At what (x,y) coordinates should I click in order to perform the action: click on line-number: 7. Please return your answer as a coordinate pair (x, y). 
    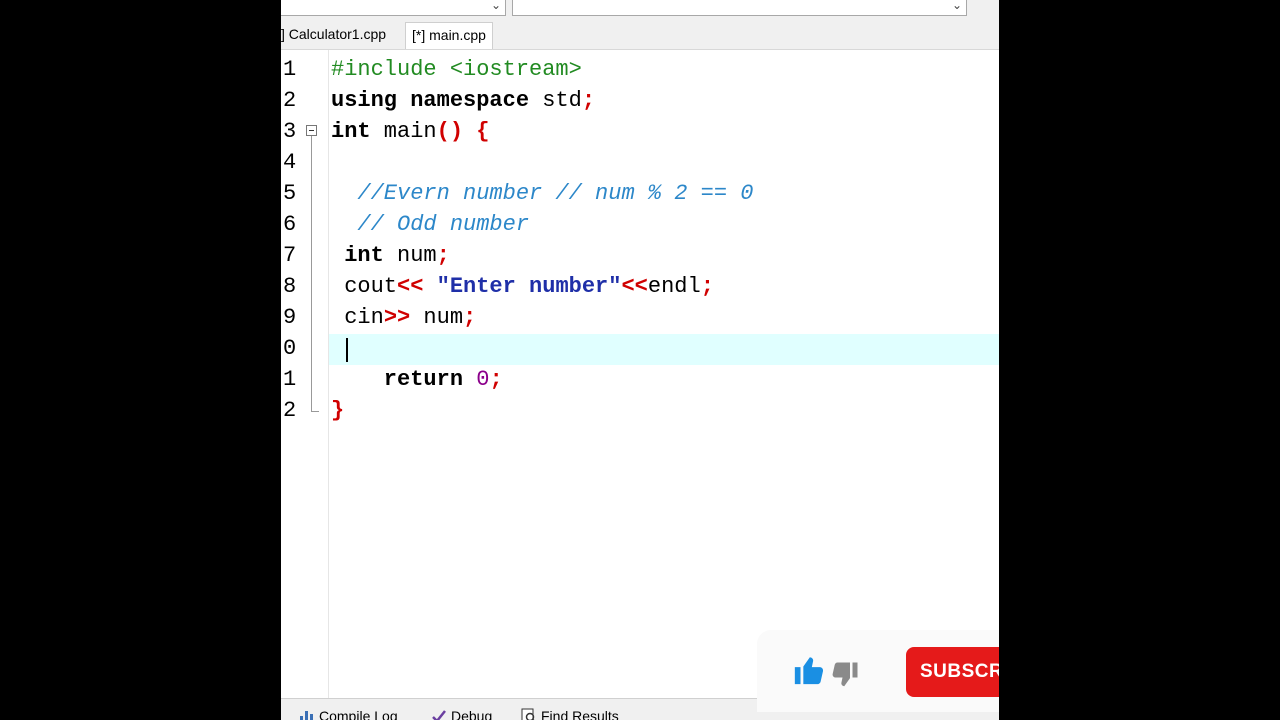
    Looking at the image, I should click on (290, 255).